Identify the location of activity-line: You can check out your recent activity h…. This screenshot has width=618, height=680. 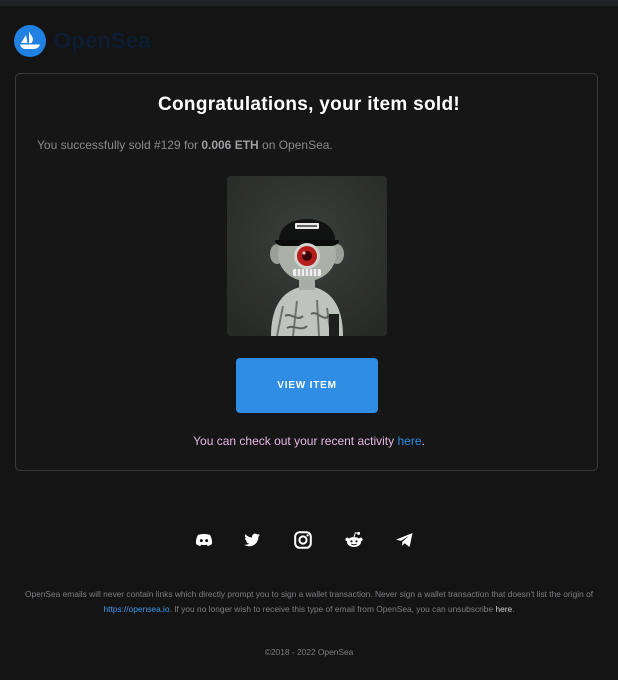
(309, 441).